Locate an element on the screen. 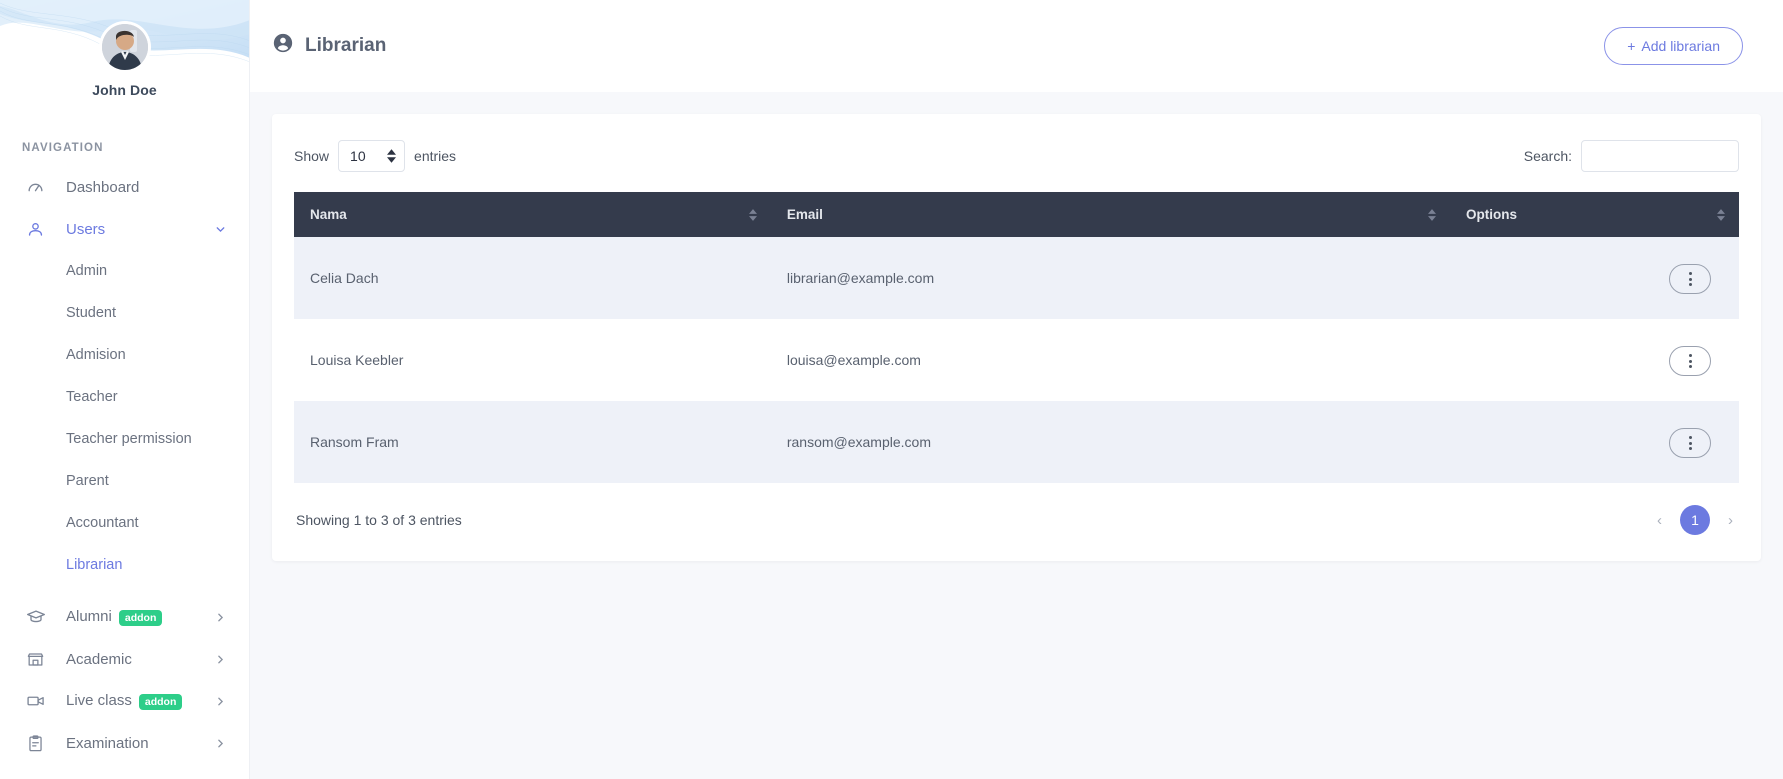 The image size is (1783, 779). pagination-page-1: 1 is located at coordinates (1695, 520).